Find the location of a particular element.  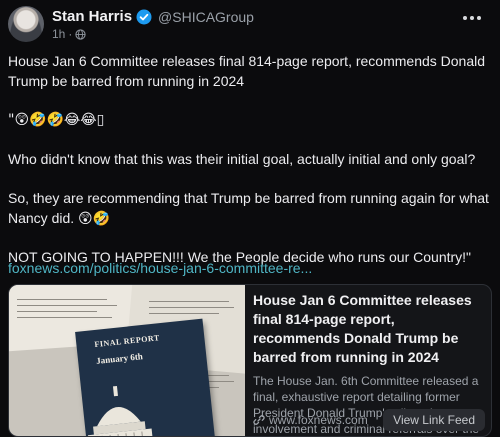

link-preview-domain: www.foxnews.com is located at coordinates (310, 420).